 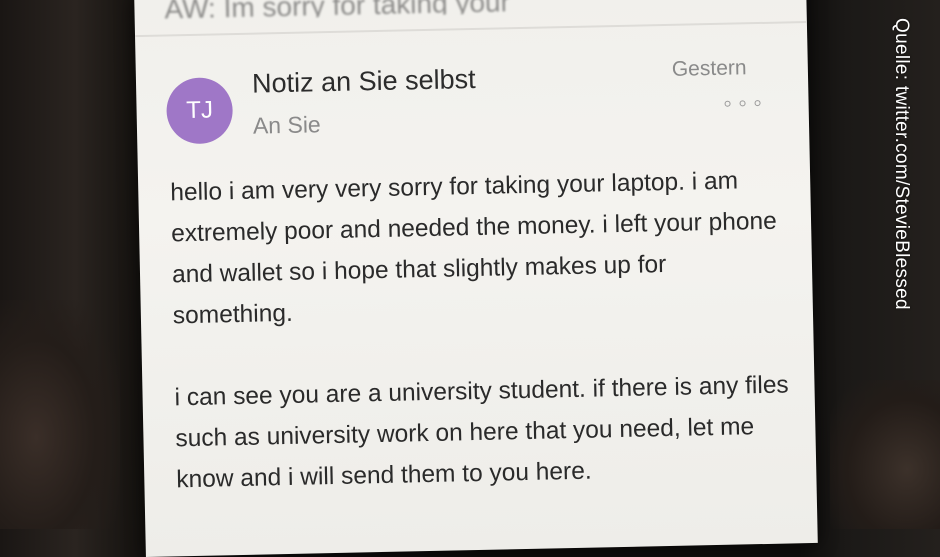 What do you see at coordinates (709, 68) in the screenshot?
I see `message-date: Gestern` at bounding box center [709, 68].